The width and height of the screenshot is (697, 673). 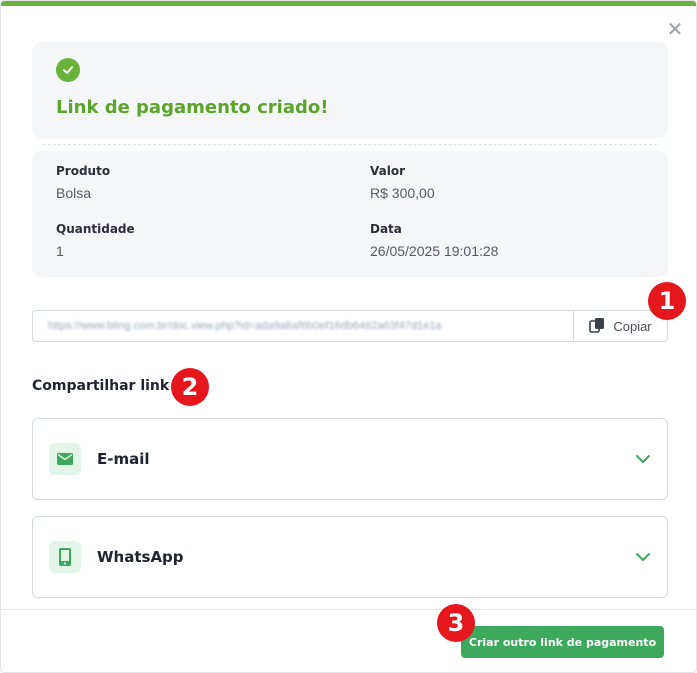 I want to click on ticket-notch-left, so click(x=32, y=144).